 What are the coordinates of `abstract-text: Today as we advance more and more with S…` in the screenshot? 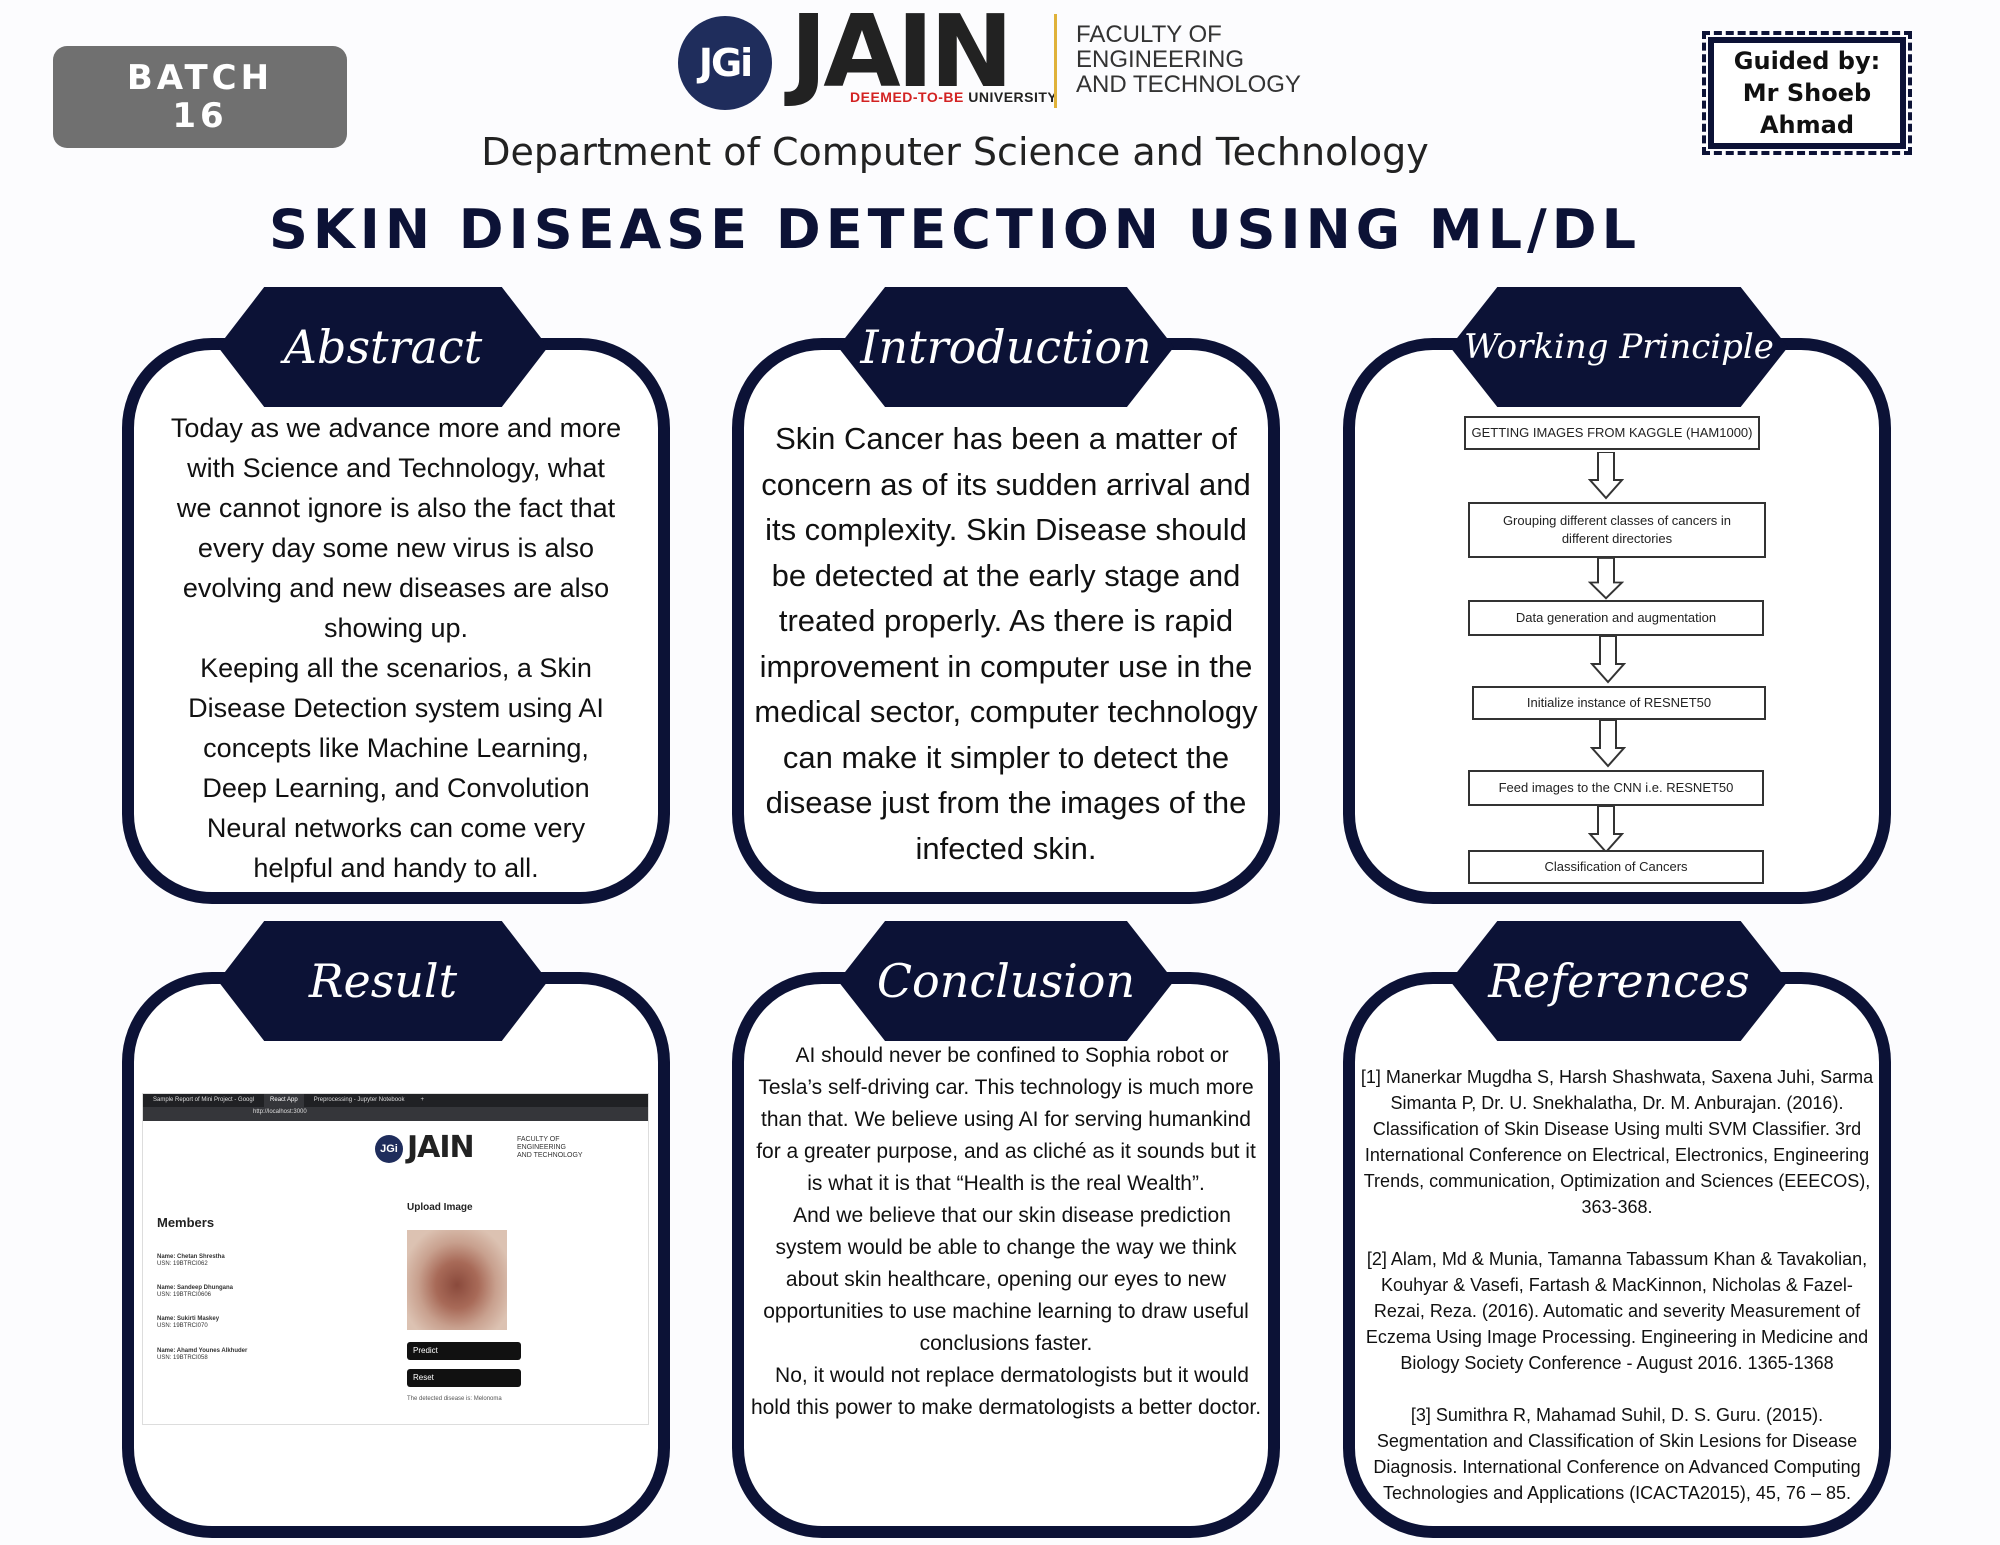 It's located at (396, 648).